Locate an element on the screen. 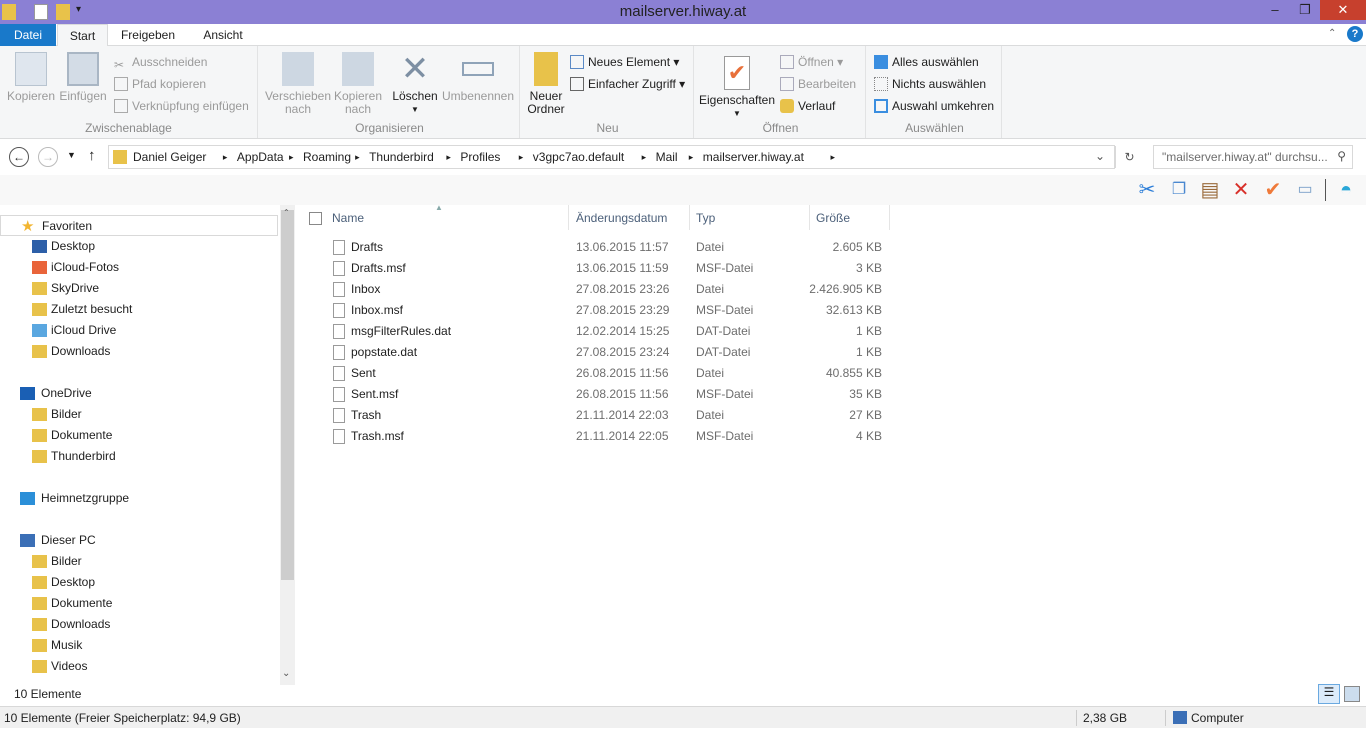  nav-item-heimnetzgruppe: Heimnetzgruppe is located at coordinates (139, 498).